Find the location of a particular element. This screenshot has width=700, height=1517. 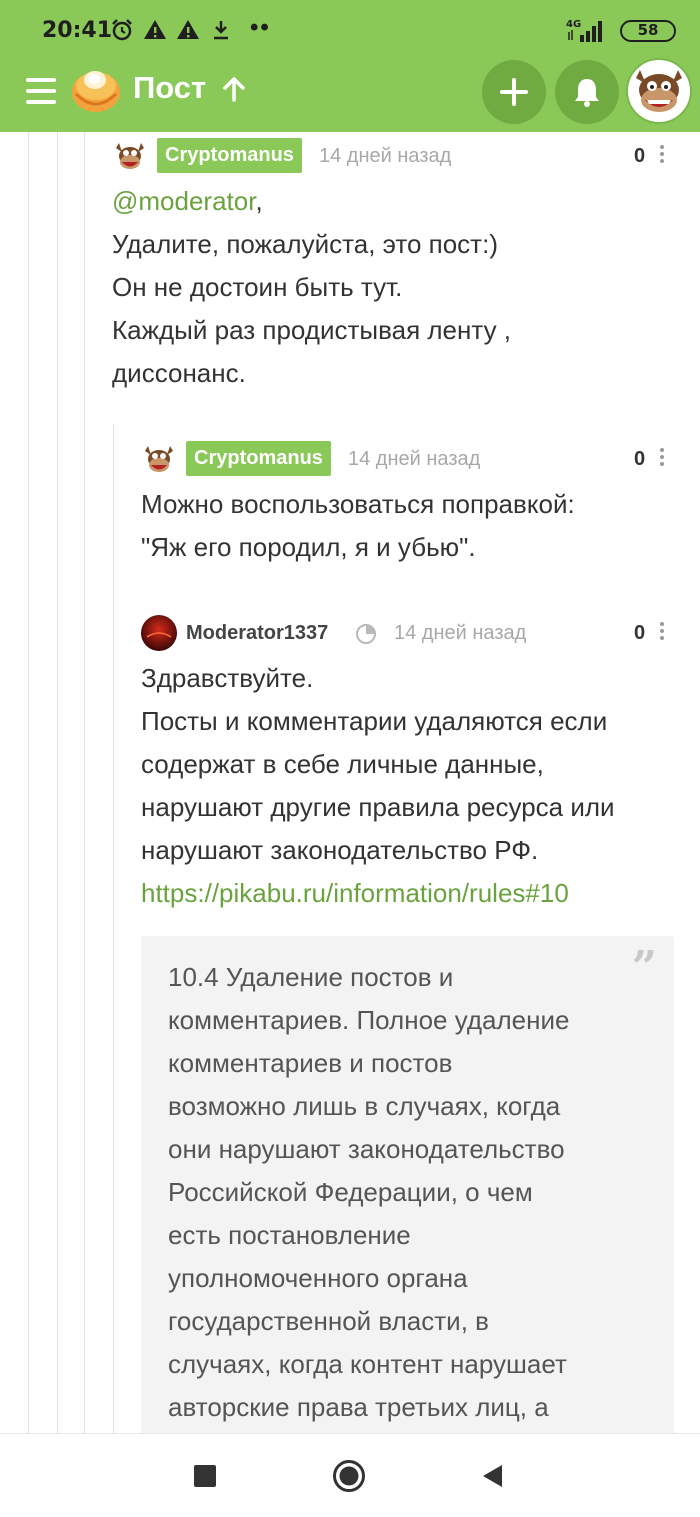

quote-line: авторские права третьих лиц, а is located at coordinates (358, 1407).